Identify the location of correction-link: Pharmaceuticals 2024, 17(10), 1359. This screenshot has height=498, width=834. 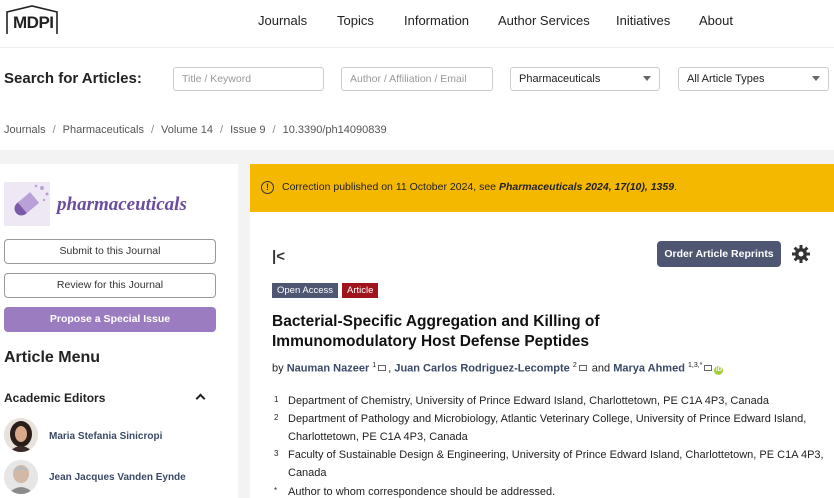
(586, 187).